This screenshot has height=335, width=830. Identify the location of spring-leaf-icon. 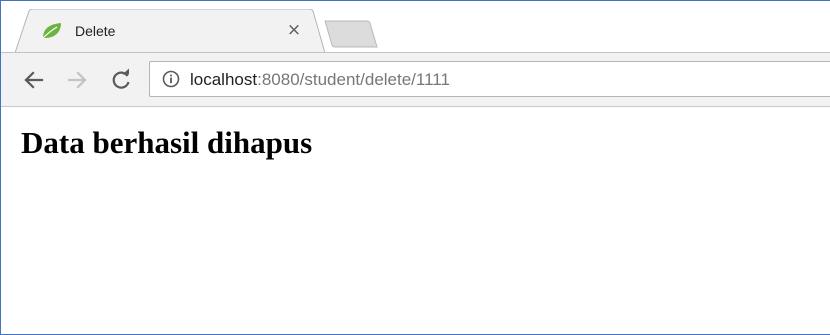
(52, 31).